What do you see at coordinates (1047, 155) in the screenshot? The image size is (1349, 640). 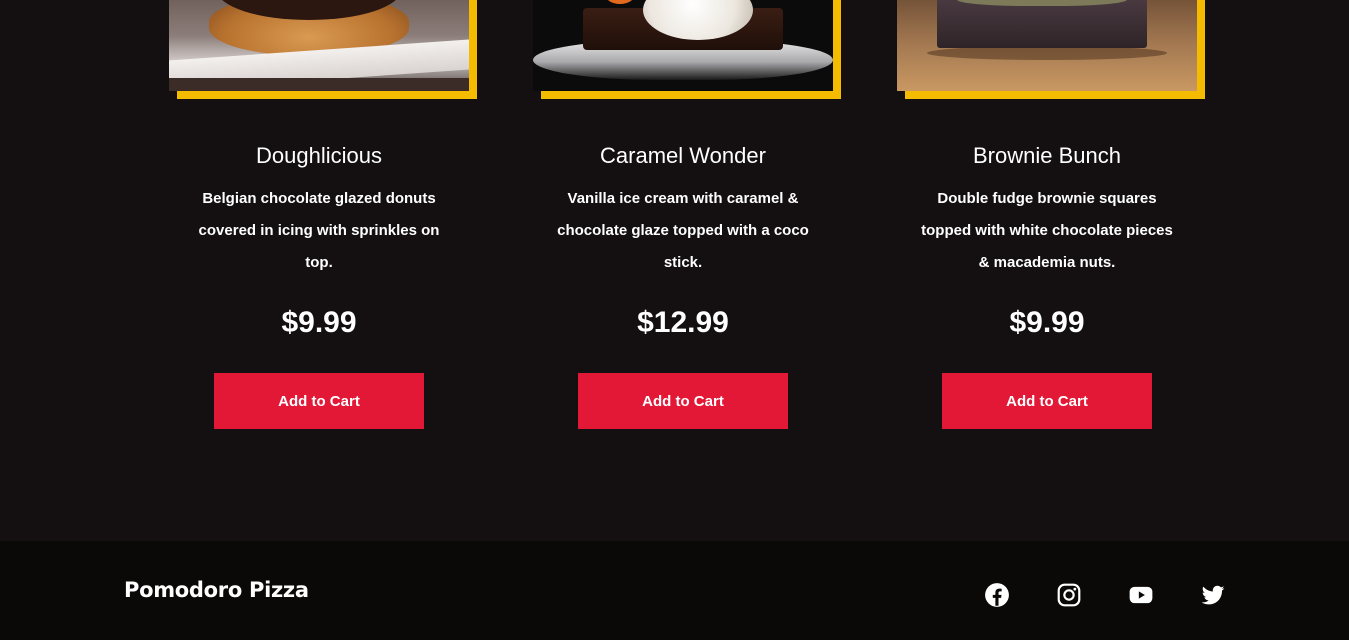 I see `menu-item-title: Brownie Bunch` at bounding box center [1047, 155].